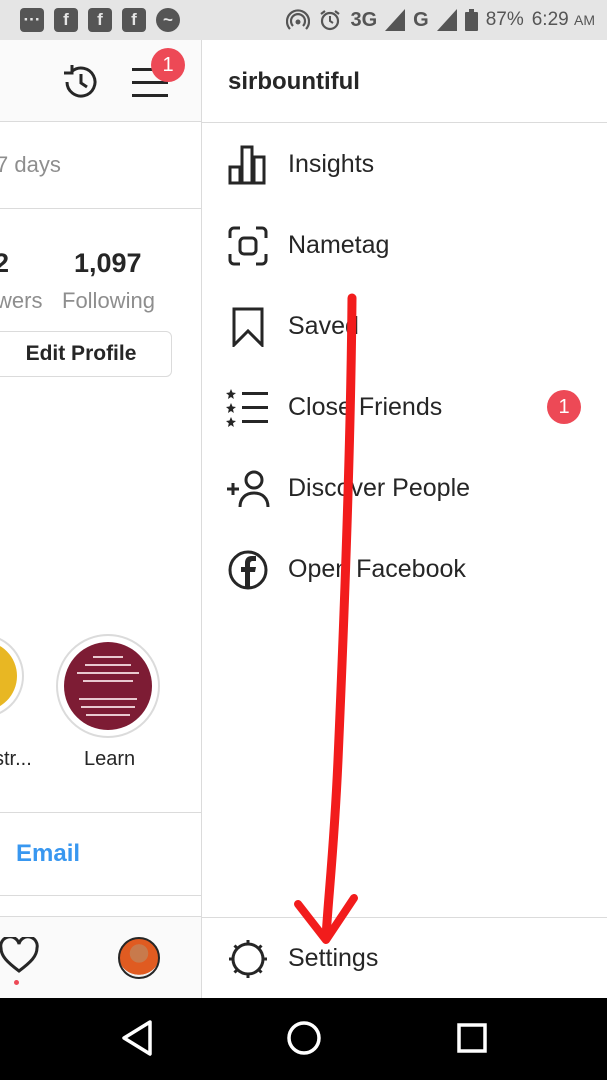 The height and width of the screenshot is (1080, 607). Describe the element at coordinates (248, 959) in the screenshot. I see `gear-icon` at that location.